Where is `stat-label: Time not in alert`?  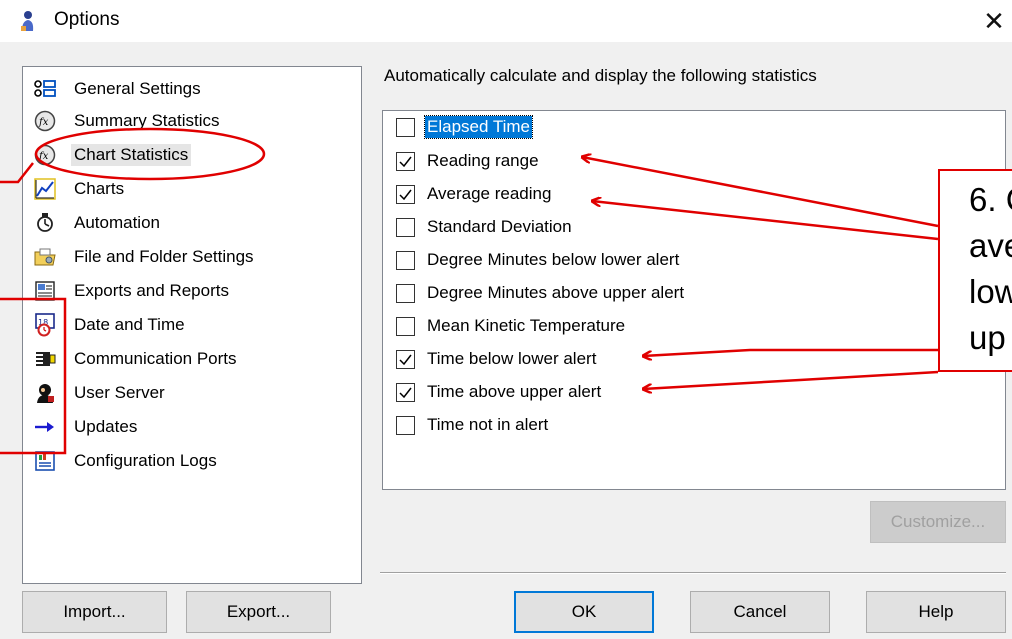 stat-label: Time not in alert is located at coordinates (488, 424).